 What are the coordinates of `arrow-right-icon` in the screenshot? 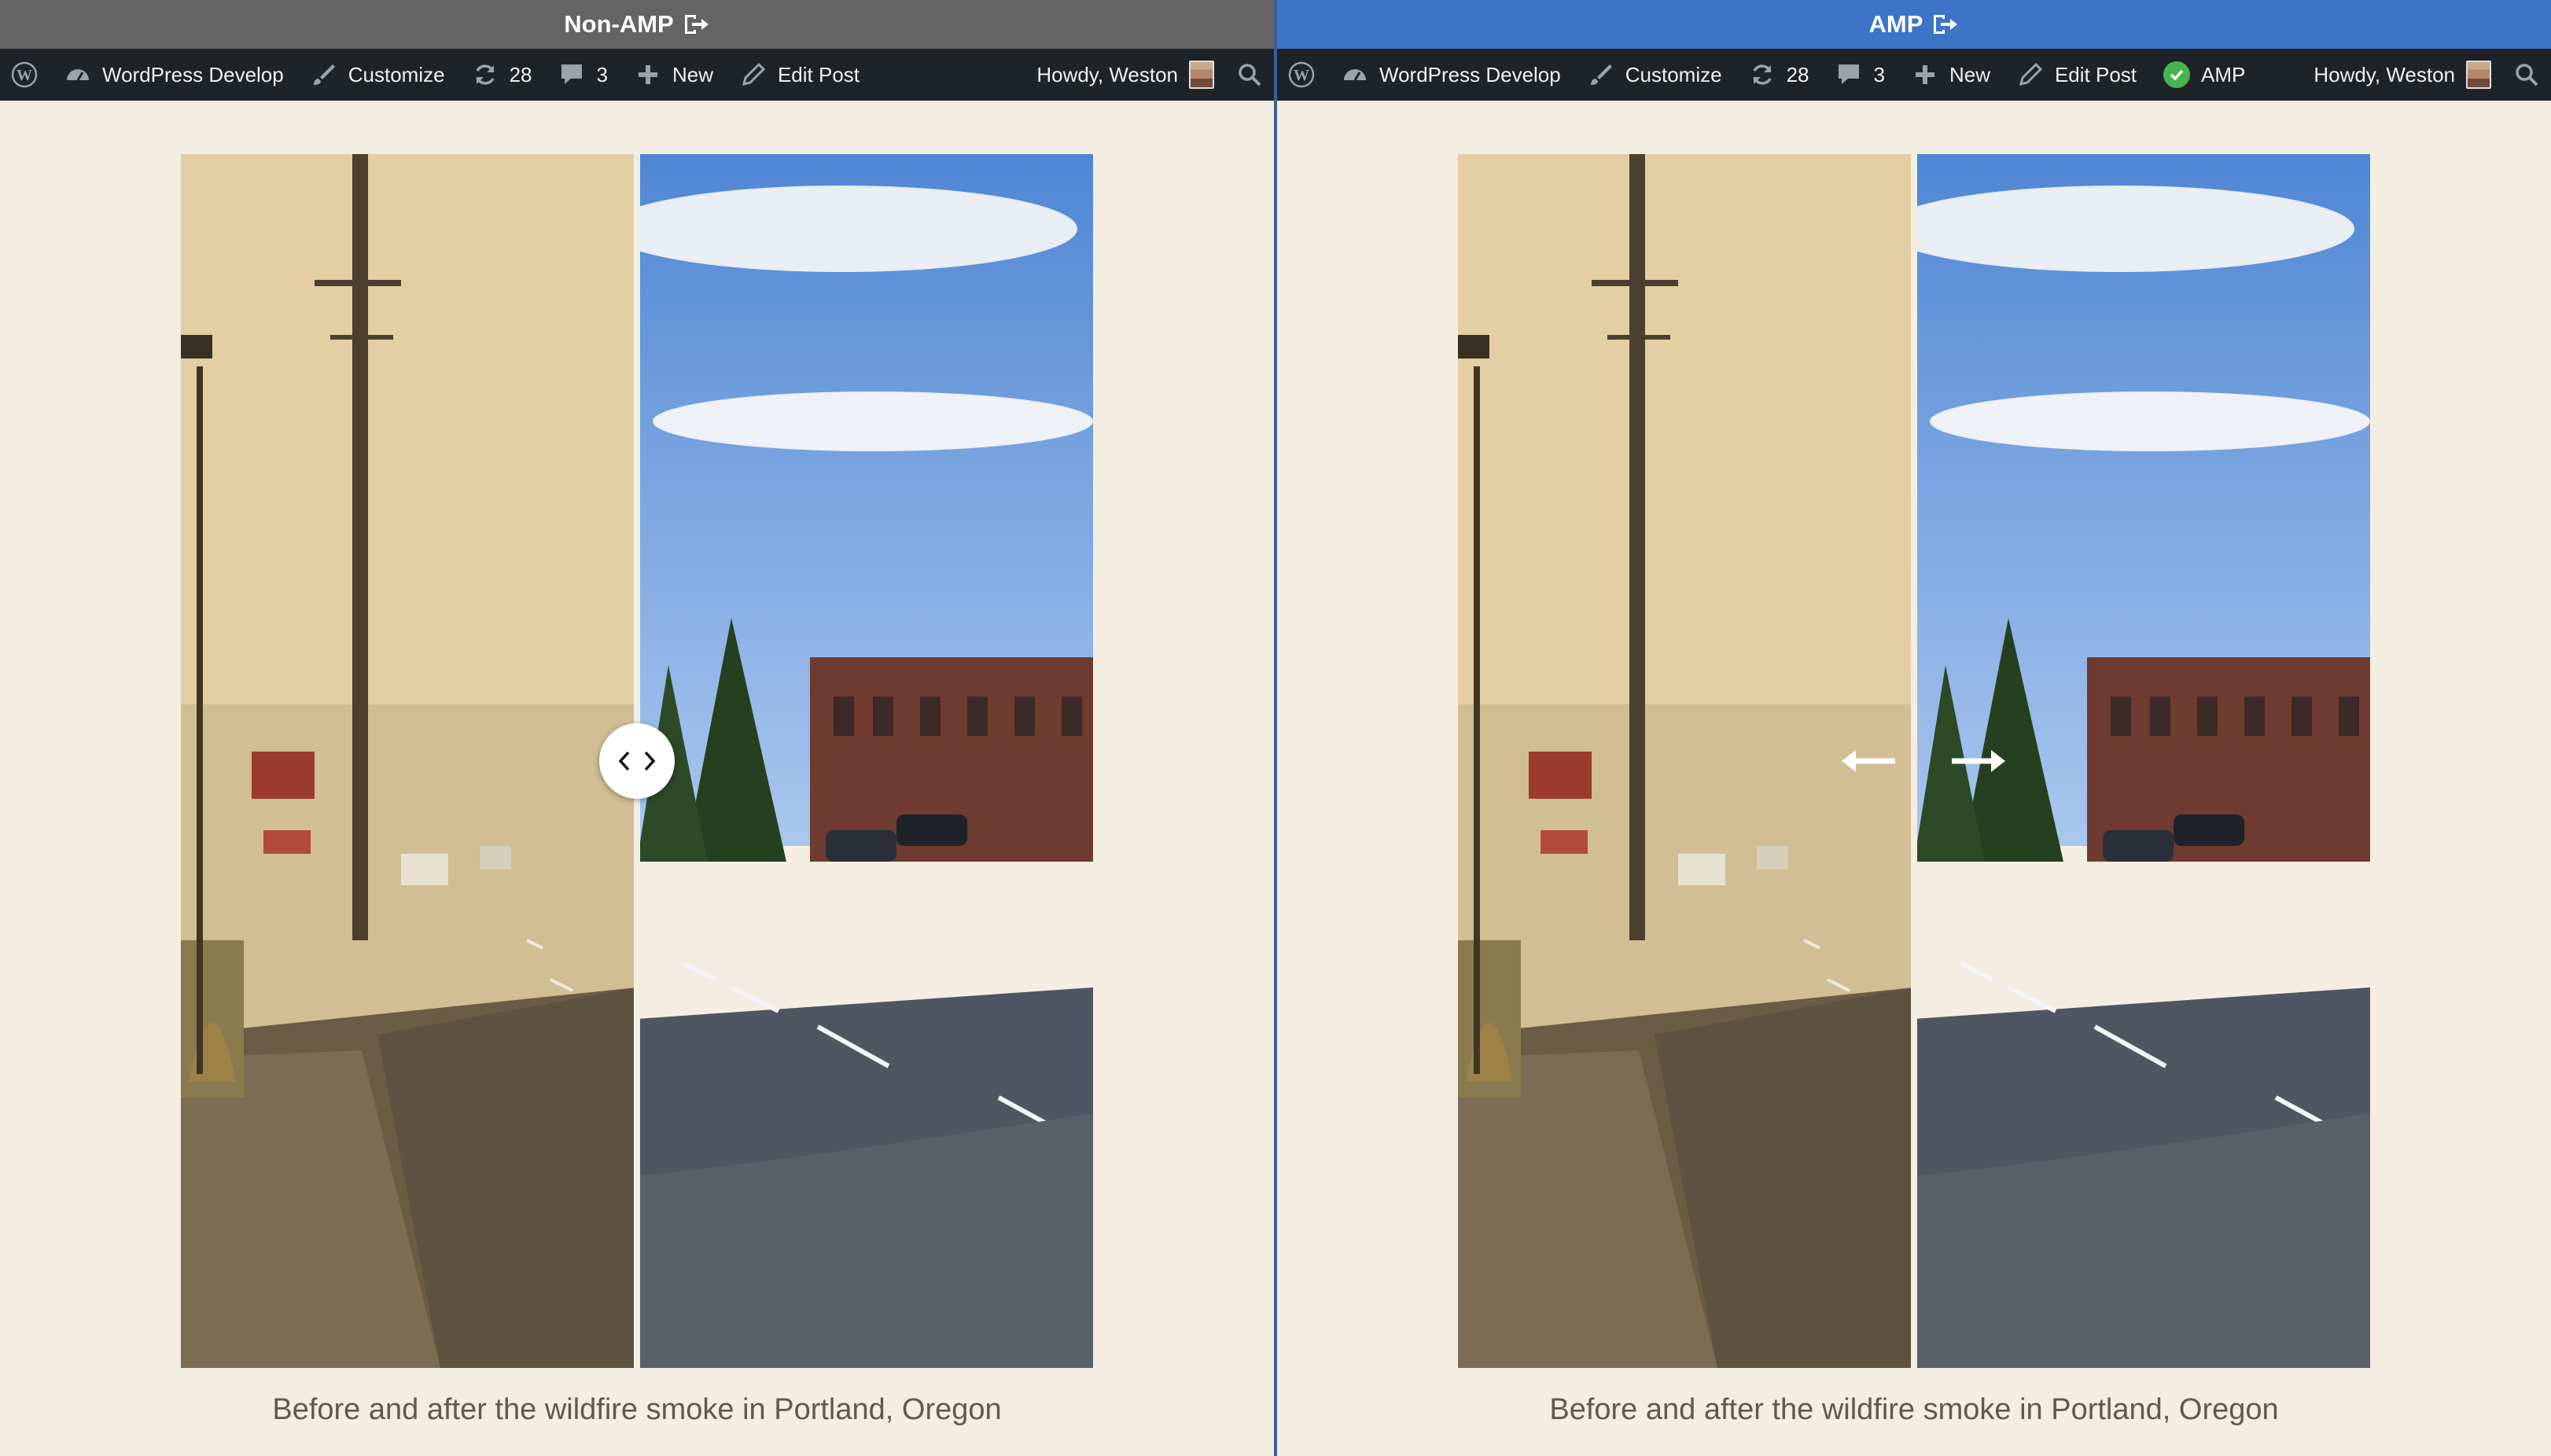 It's located at (1979, 761).